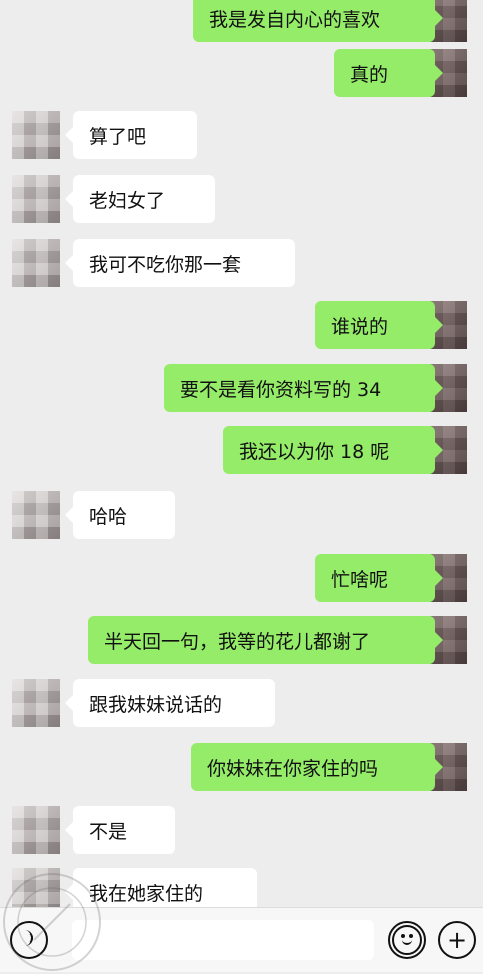 This screenshot has height=974, width=483. Describe the element at coordinates (180, 263) in the screenshot. I see `incoming-message-bubble: 我可不吃你那一套` at that location.